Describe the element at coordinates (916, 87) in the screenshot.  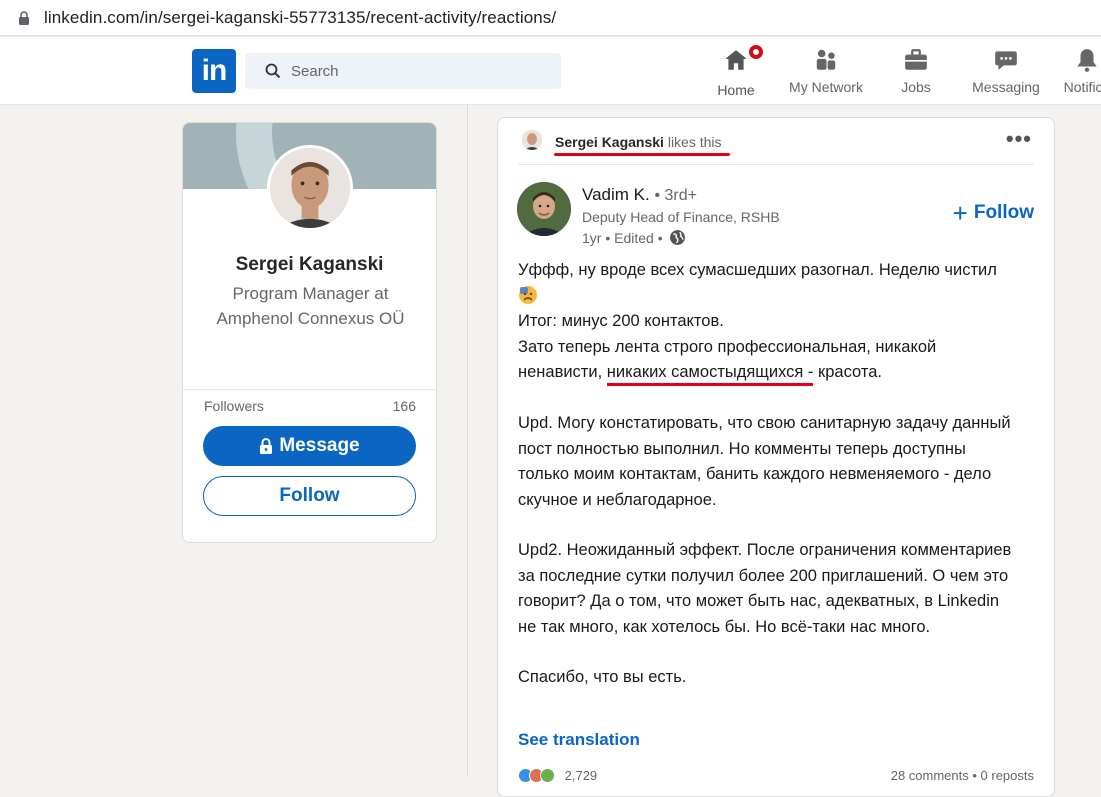
I see `nav-jobs-label: Jobs` at that location.